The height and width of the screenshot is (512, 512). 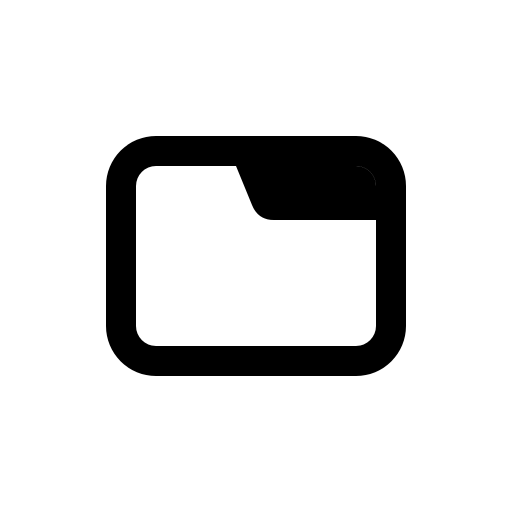 I want to click on folder-tab, so click(x=306, y=193).